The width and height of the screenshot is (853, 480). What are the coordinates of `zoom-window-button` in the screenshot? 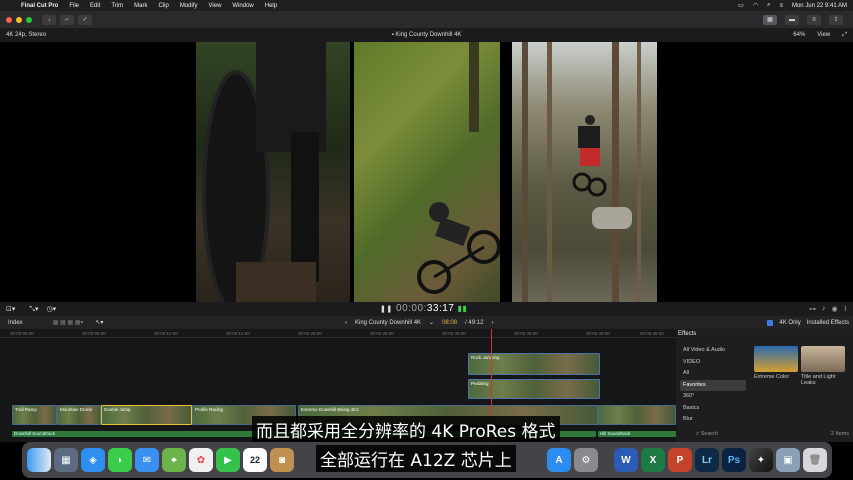 It's located at (29, 19).